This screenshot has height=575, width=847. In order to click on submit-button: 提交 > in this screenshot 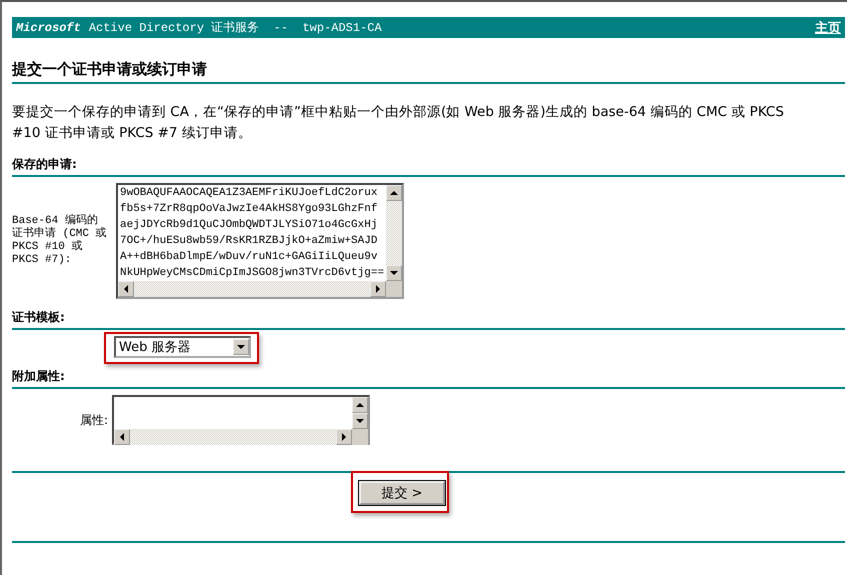, I will do `click(402, 493)`.